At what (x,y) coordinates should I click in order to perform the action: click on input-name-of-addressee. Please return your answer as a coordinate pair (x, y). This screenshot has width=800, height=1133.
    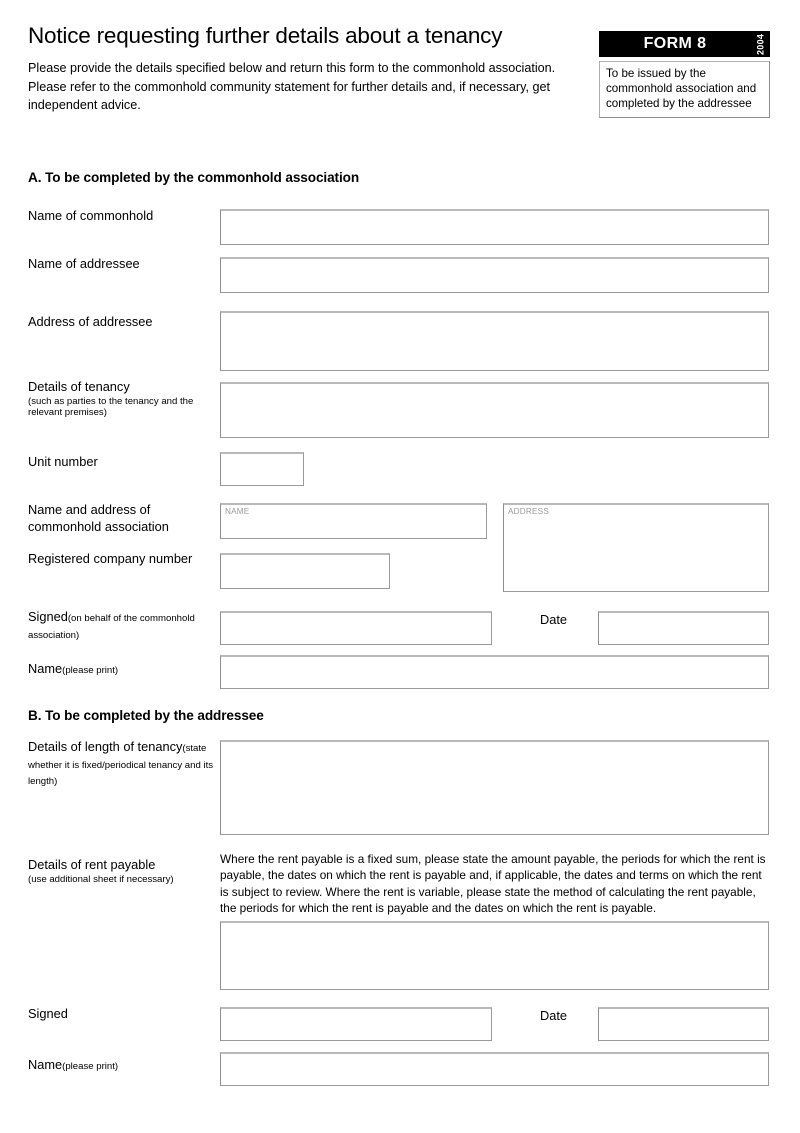
    Looking at the image, I should click on (494, 275).